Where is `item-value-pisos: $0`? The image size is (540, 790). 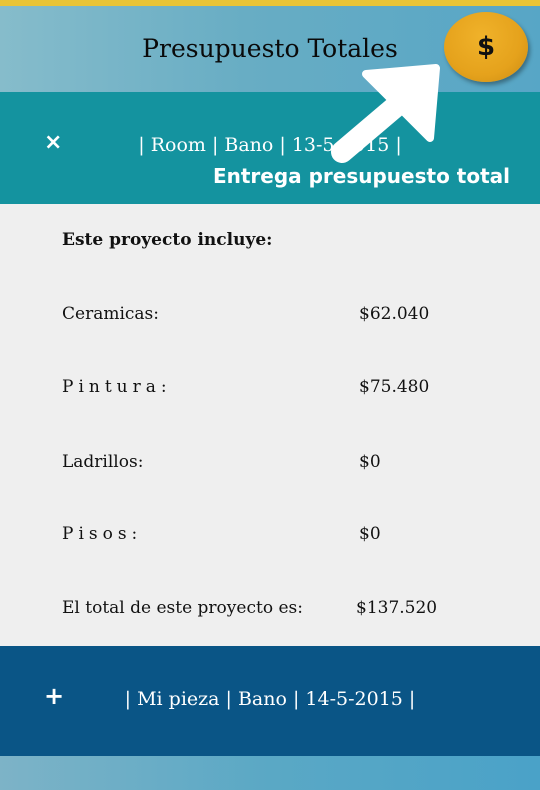
item-value-pisos: $0 is located at coordinates (370, 534).